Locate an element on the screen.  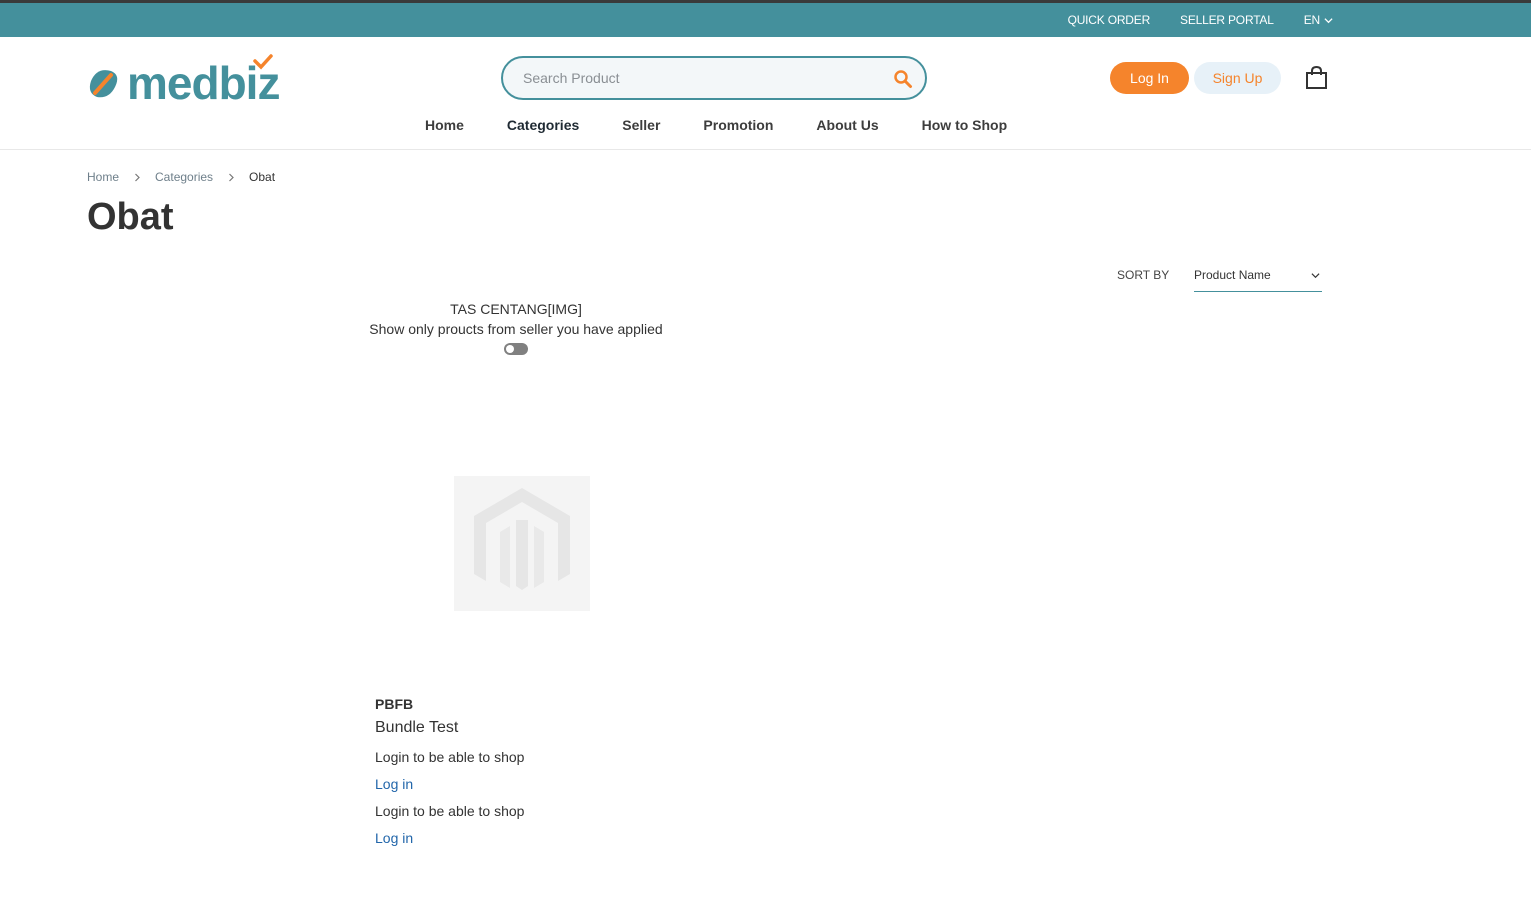
nav-item-home: Home is located at coordinates (444, 125).